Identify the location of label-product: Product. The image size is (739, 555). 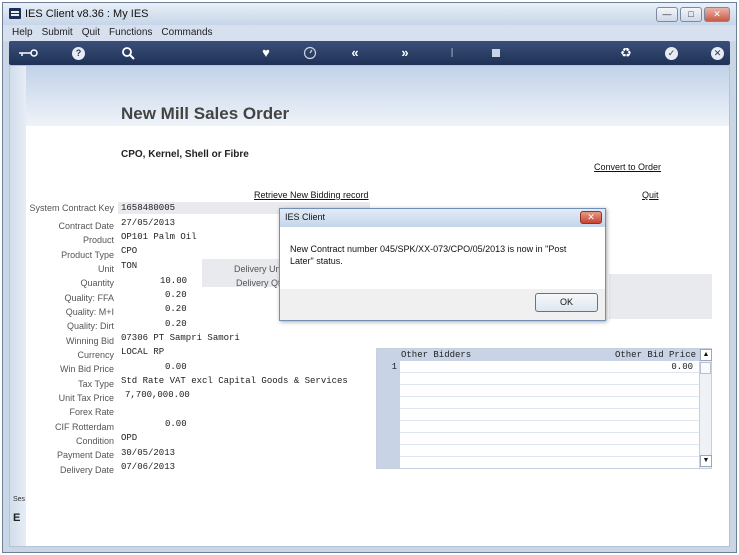
(98, 240).